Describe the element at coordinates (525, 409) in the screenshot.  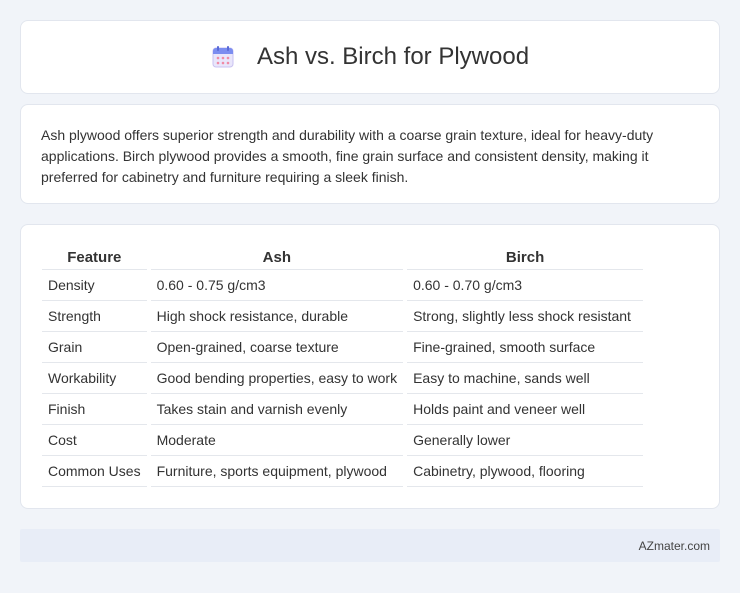
I see `cell-birch: Holds paint and veneer well` at that location.